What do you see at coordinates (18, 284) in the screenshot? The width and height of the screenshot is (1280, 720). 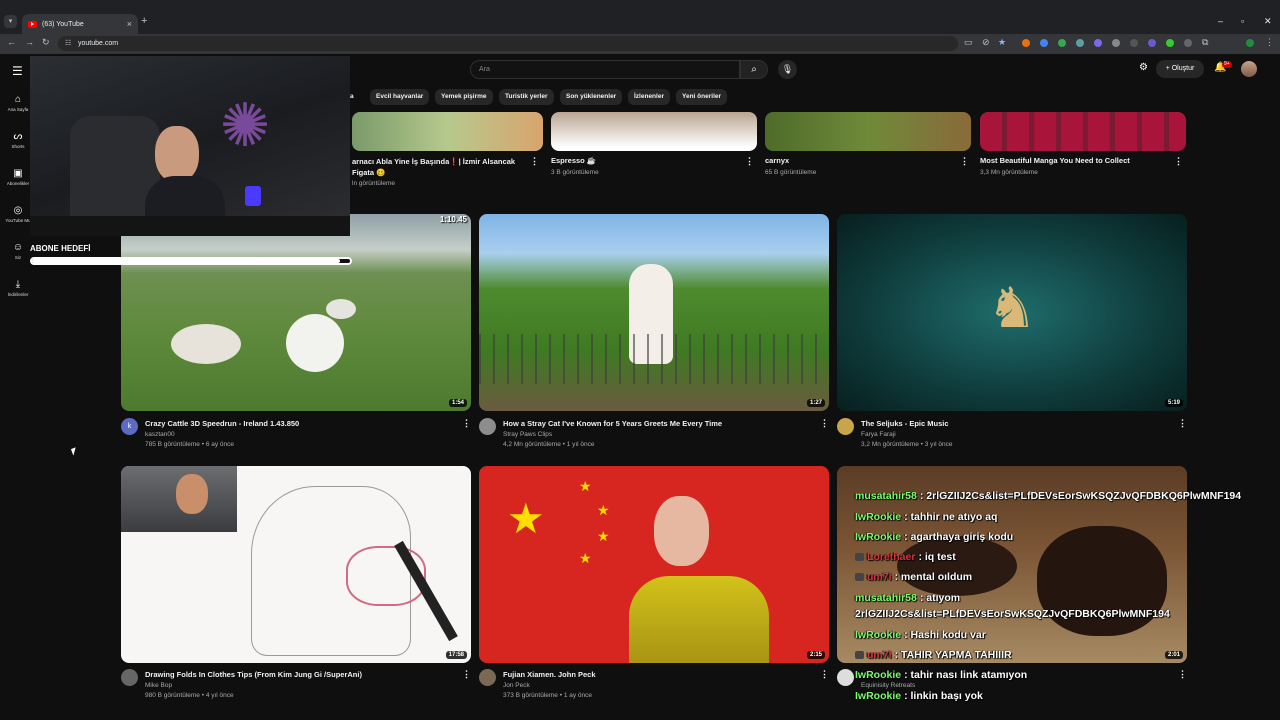 I see `download-icon: ⤓` at bounding box center [18, 284].